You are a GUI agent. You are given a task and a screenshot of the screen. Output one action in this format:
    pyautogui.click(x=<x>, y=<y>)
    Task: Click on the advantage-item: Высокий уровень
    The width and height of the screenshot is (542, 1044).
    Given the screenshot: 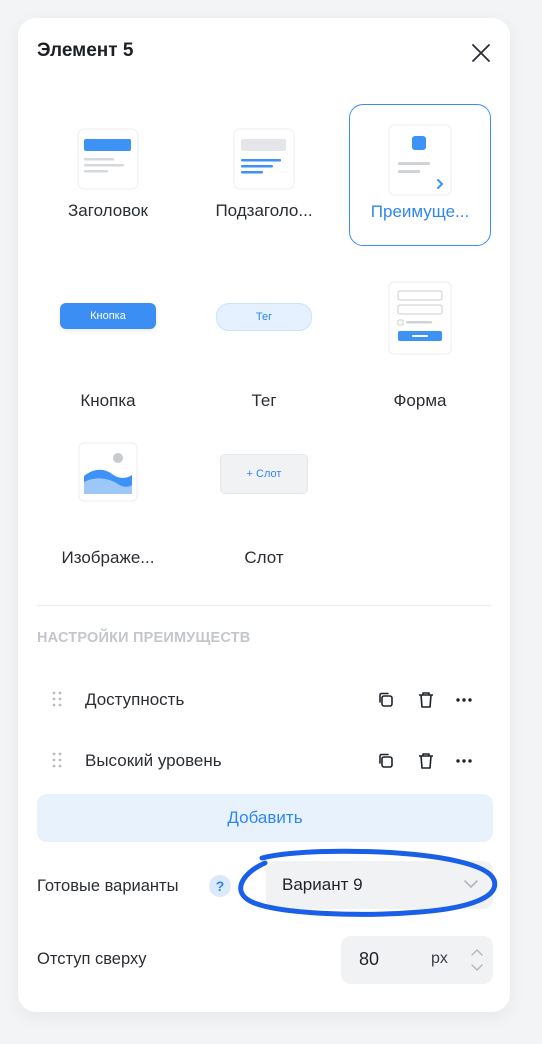 What is the action you would take?
    pyautogui.click(x=265, y=761)
    